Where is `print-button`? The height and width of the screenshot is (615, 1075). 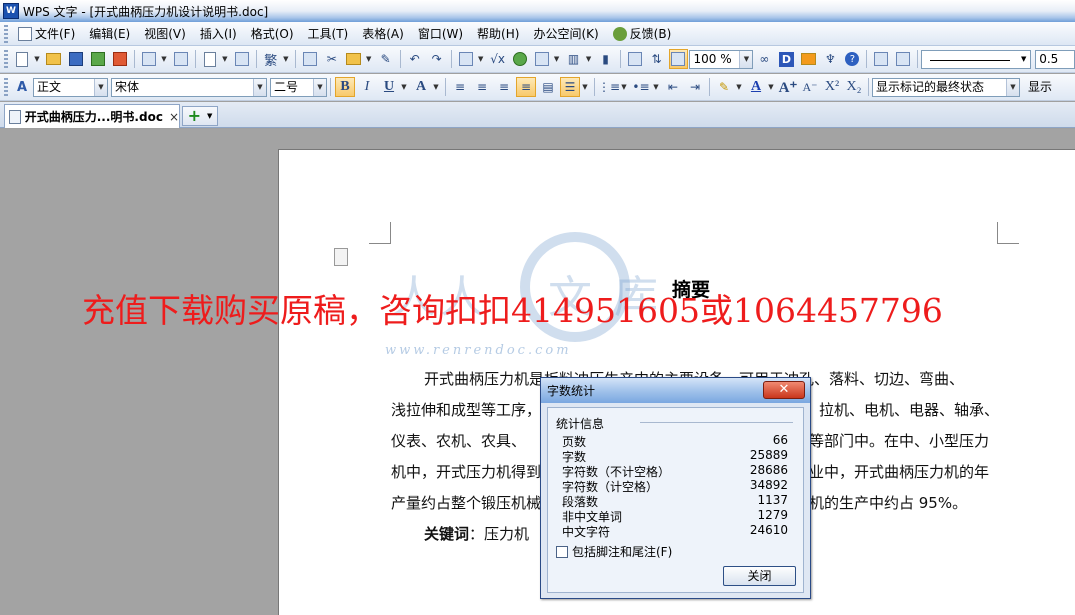 print-button is located at coordinates (149, 59).